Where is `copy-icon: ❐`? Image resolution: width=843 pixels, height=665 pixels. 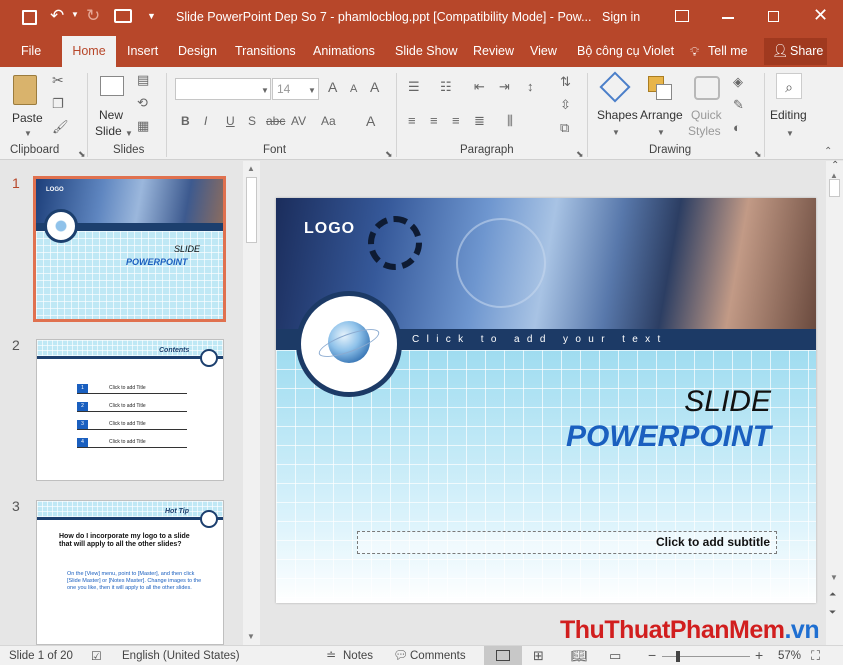 copy-icon: ❐ is located at coordinates (58, 104).